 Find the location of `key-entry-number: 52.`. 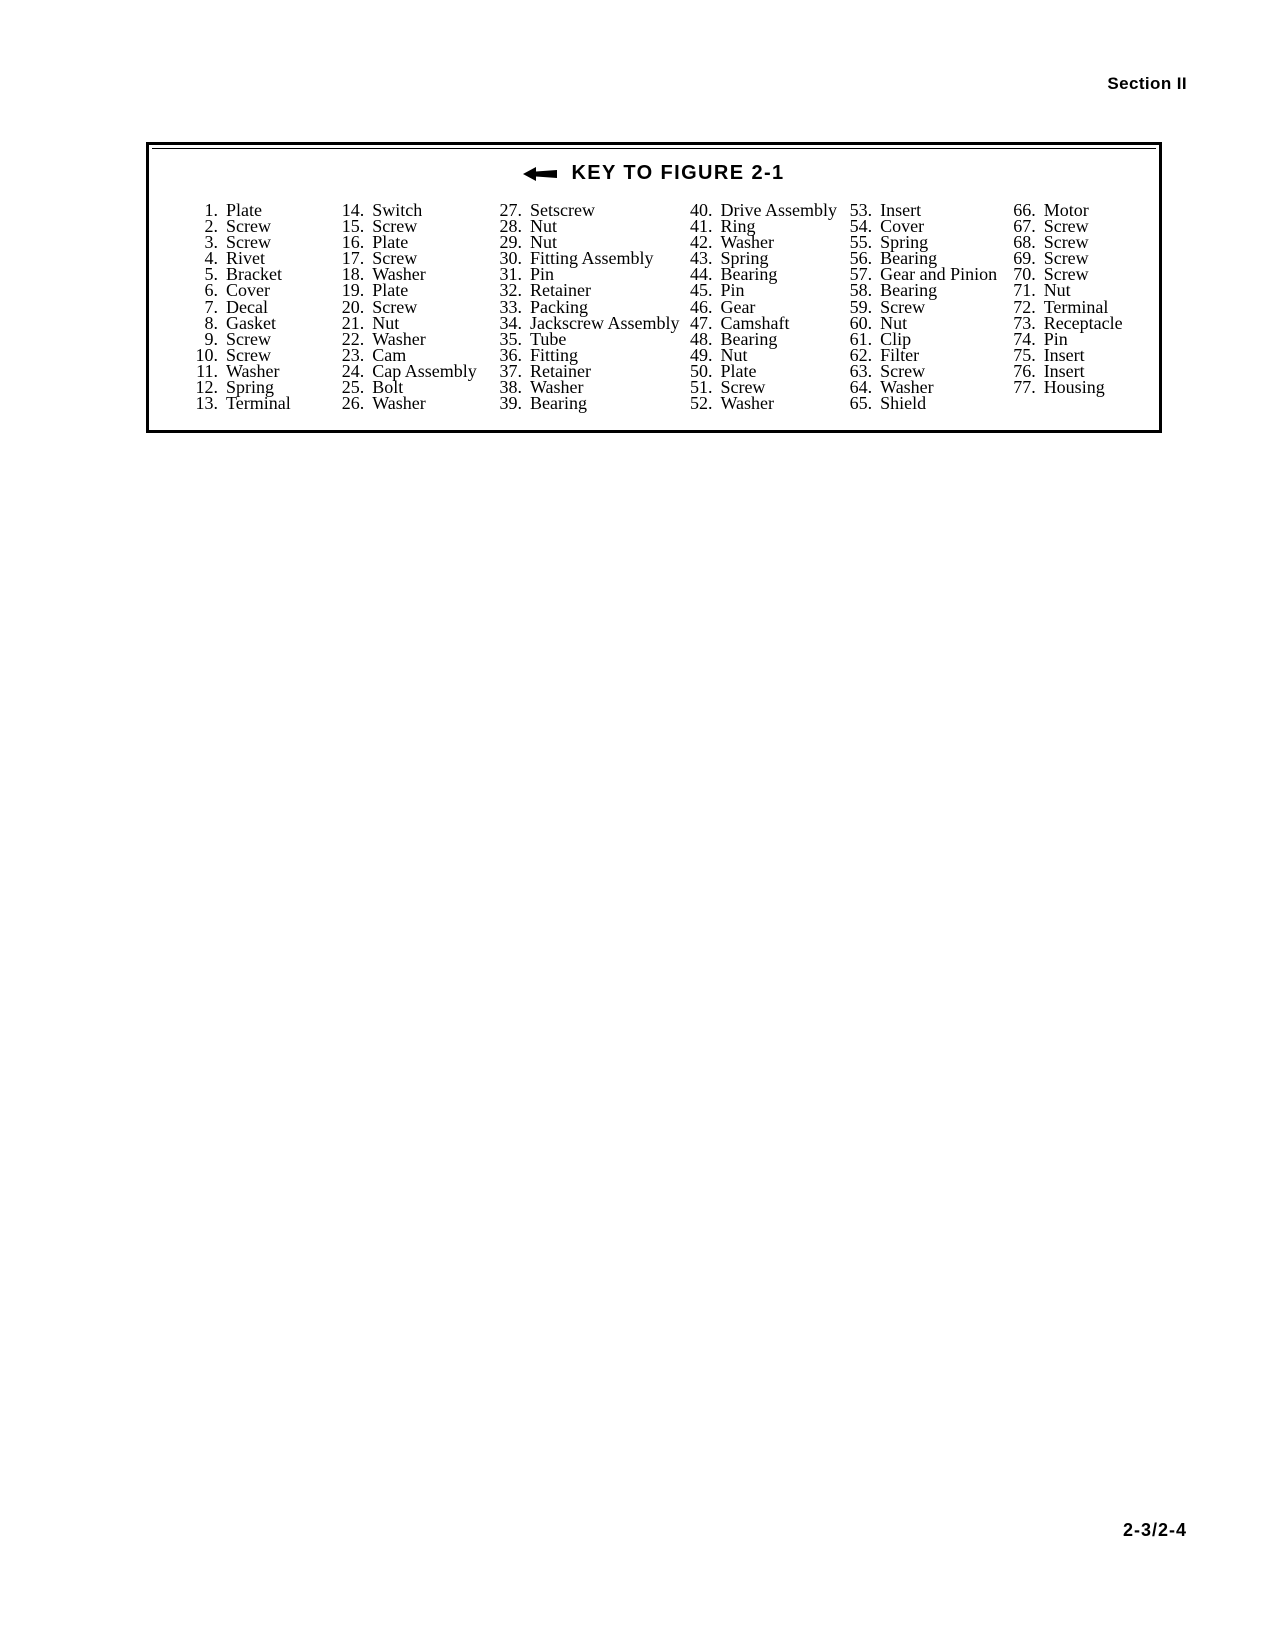

key-entry-number: 52. is located at coordinates (701, 403).